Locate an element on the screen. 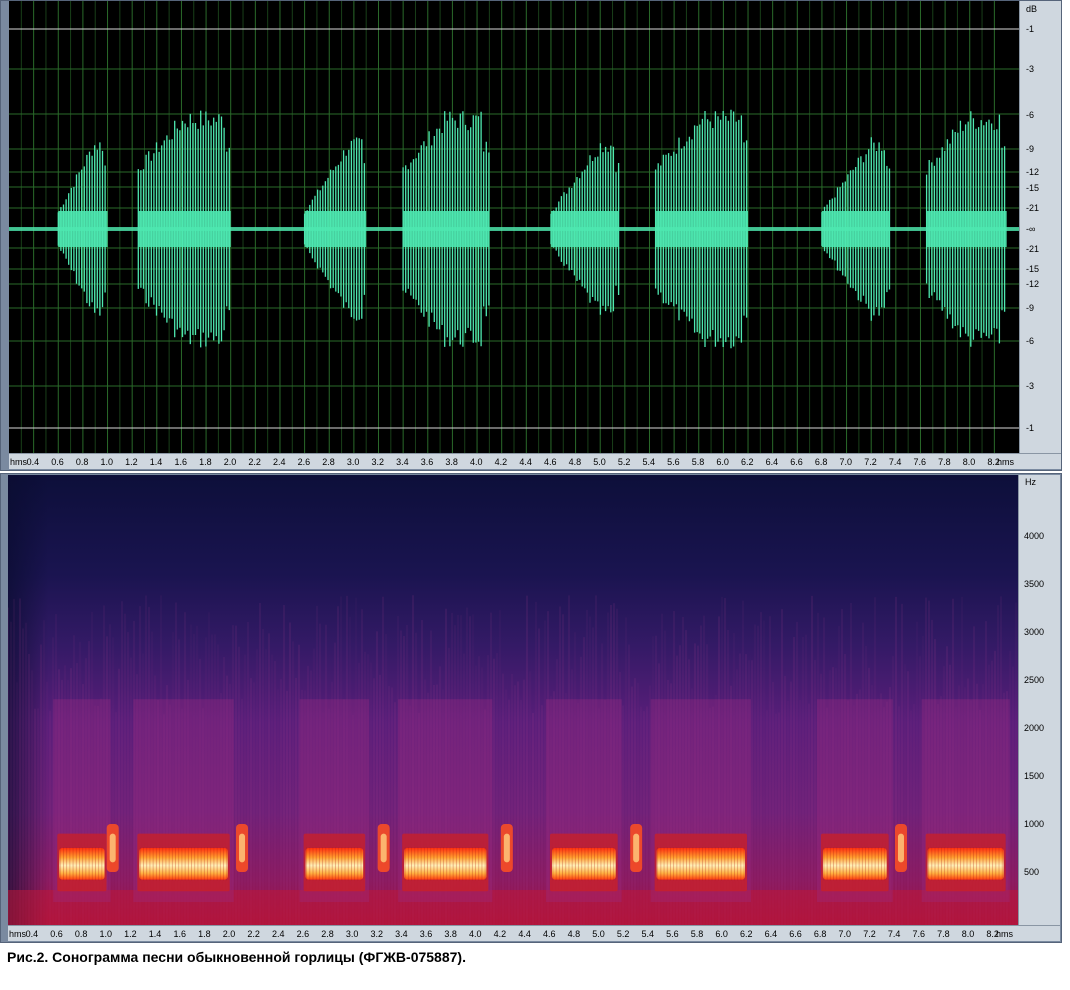 This screenshot has width=1070, height=990. db-tick-label: -15 is located at coordinates (1033, 188).